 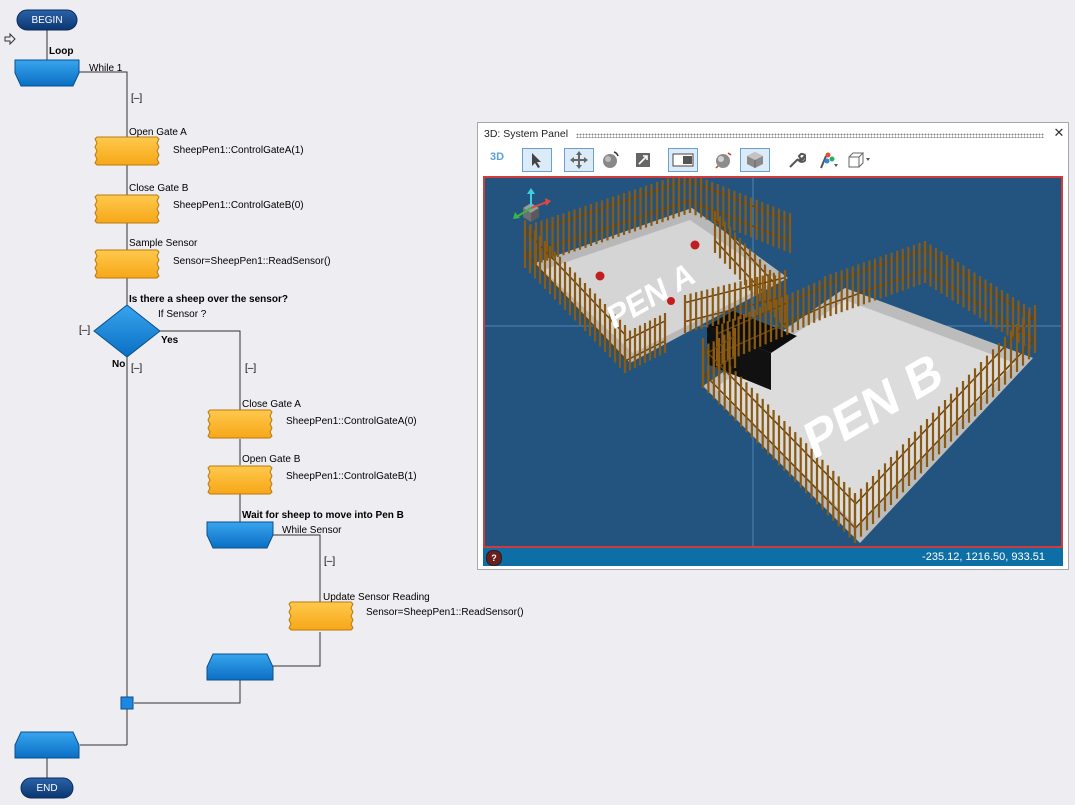 What do you see at coordinates (106, 68) in the screenshot?
I see `loop-condition: While 1` at bounding box center [106, 68].